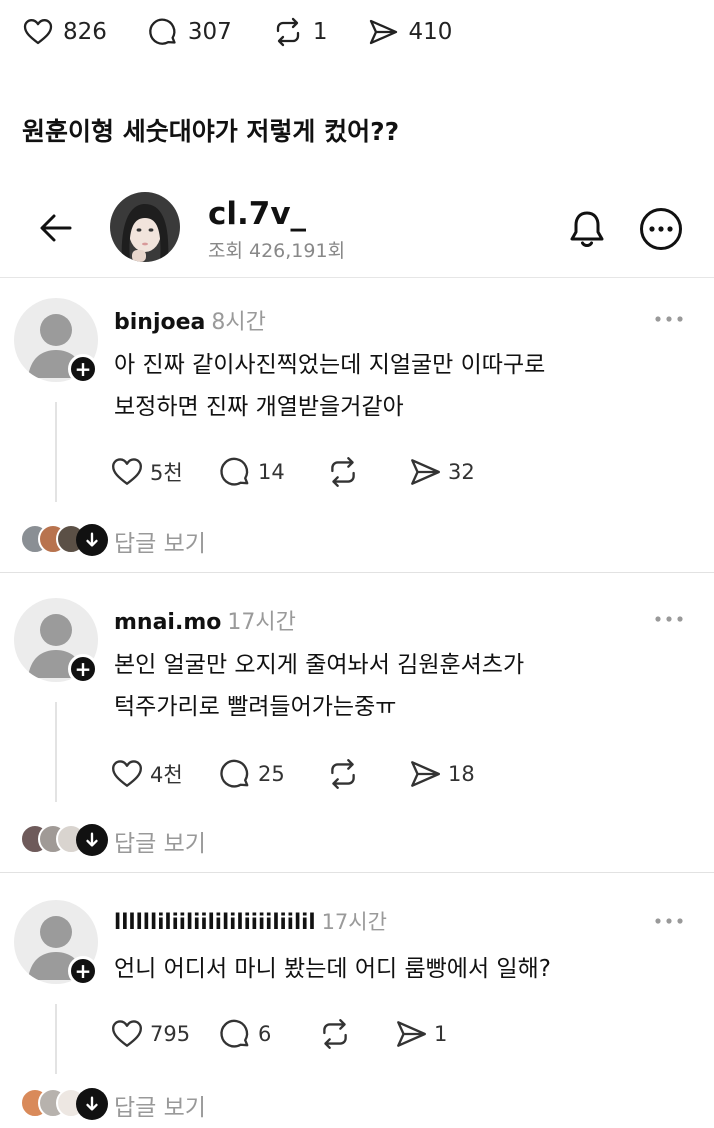 This screenshot has height=1128, width=714. What do you see at coordinates (441, 1034) in the screenshot?
I see `share-count: 1` at bounding box center [441, 1034].